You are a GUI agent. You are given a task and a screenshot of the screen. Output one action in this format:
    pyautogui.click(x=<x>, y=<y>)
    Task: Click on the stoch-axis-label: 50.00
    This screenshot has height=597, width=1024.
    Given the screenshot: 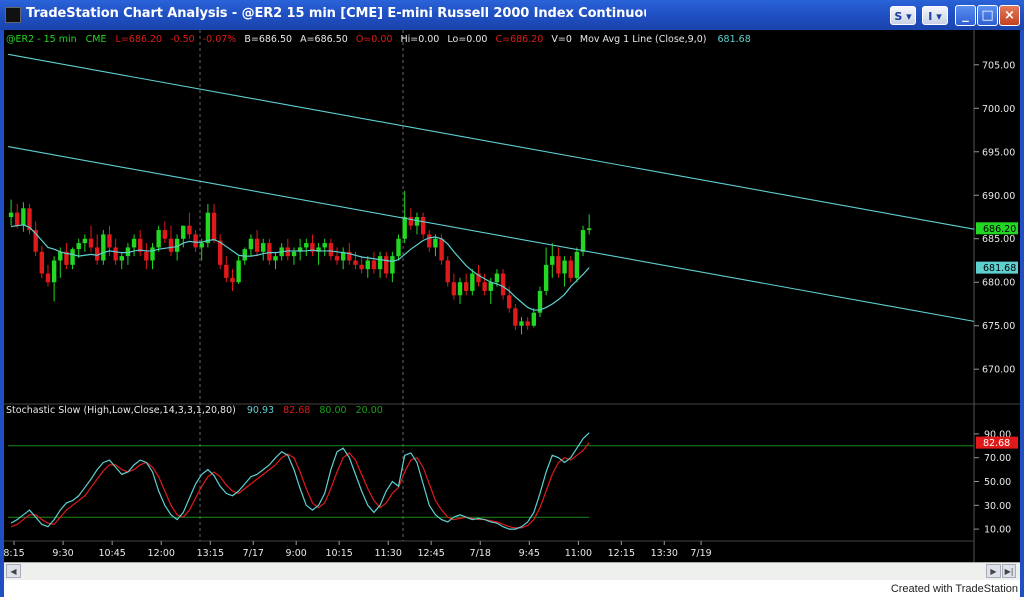 What is the action you would take?
    pyautogui.click(x=997, y=482)
    